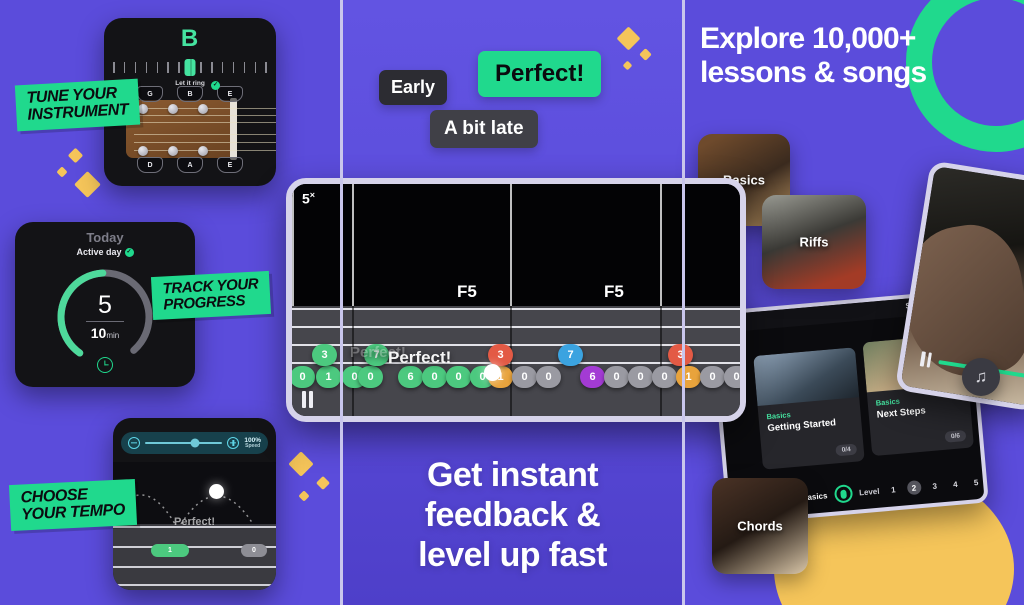 Image resolution: width=1024 pixels, height=605 pixels. I want to click on string-label-e-low: E, so click(230, 165).